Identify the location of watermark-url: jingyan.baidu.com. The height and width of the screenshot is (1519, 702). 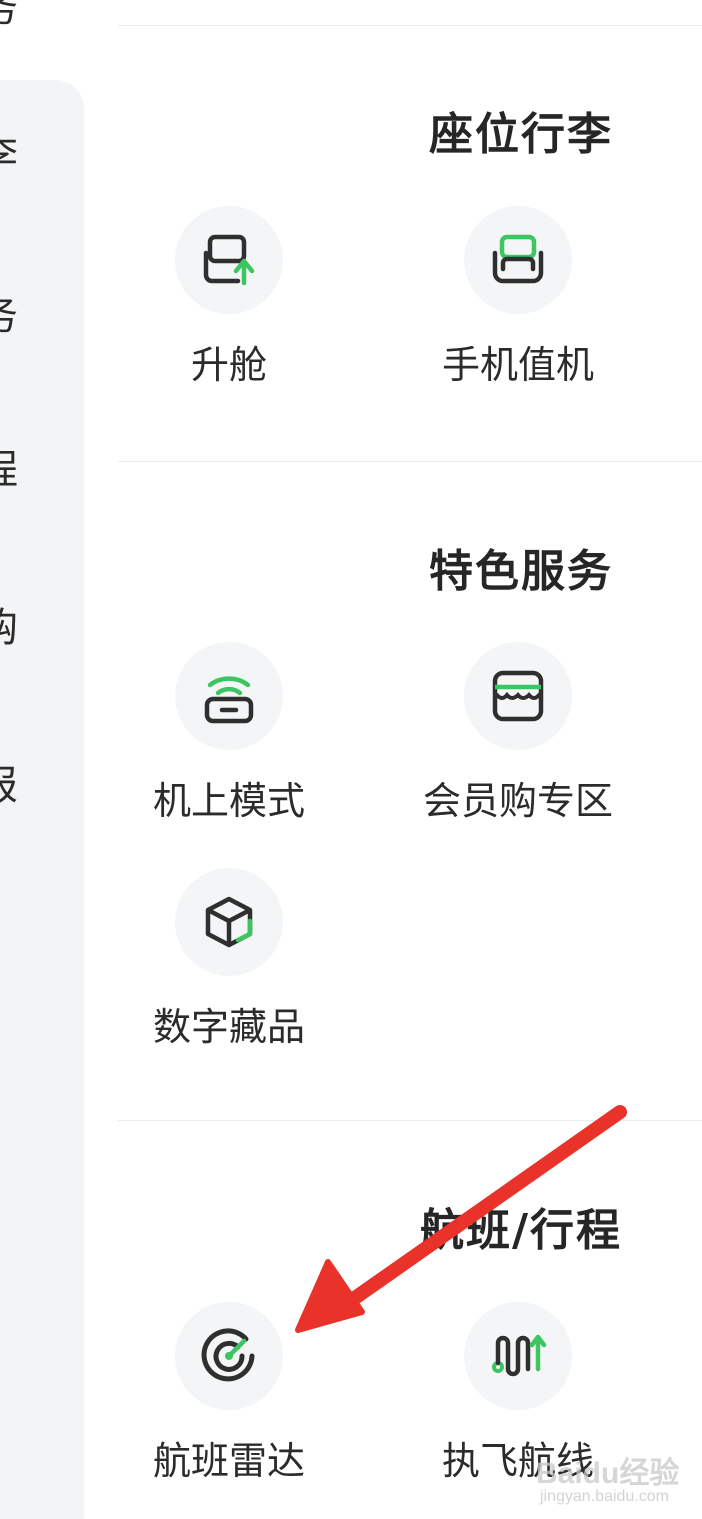
(604, 1496).